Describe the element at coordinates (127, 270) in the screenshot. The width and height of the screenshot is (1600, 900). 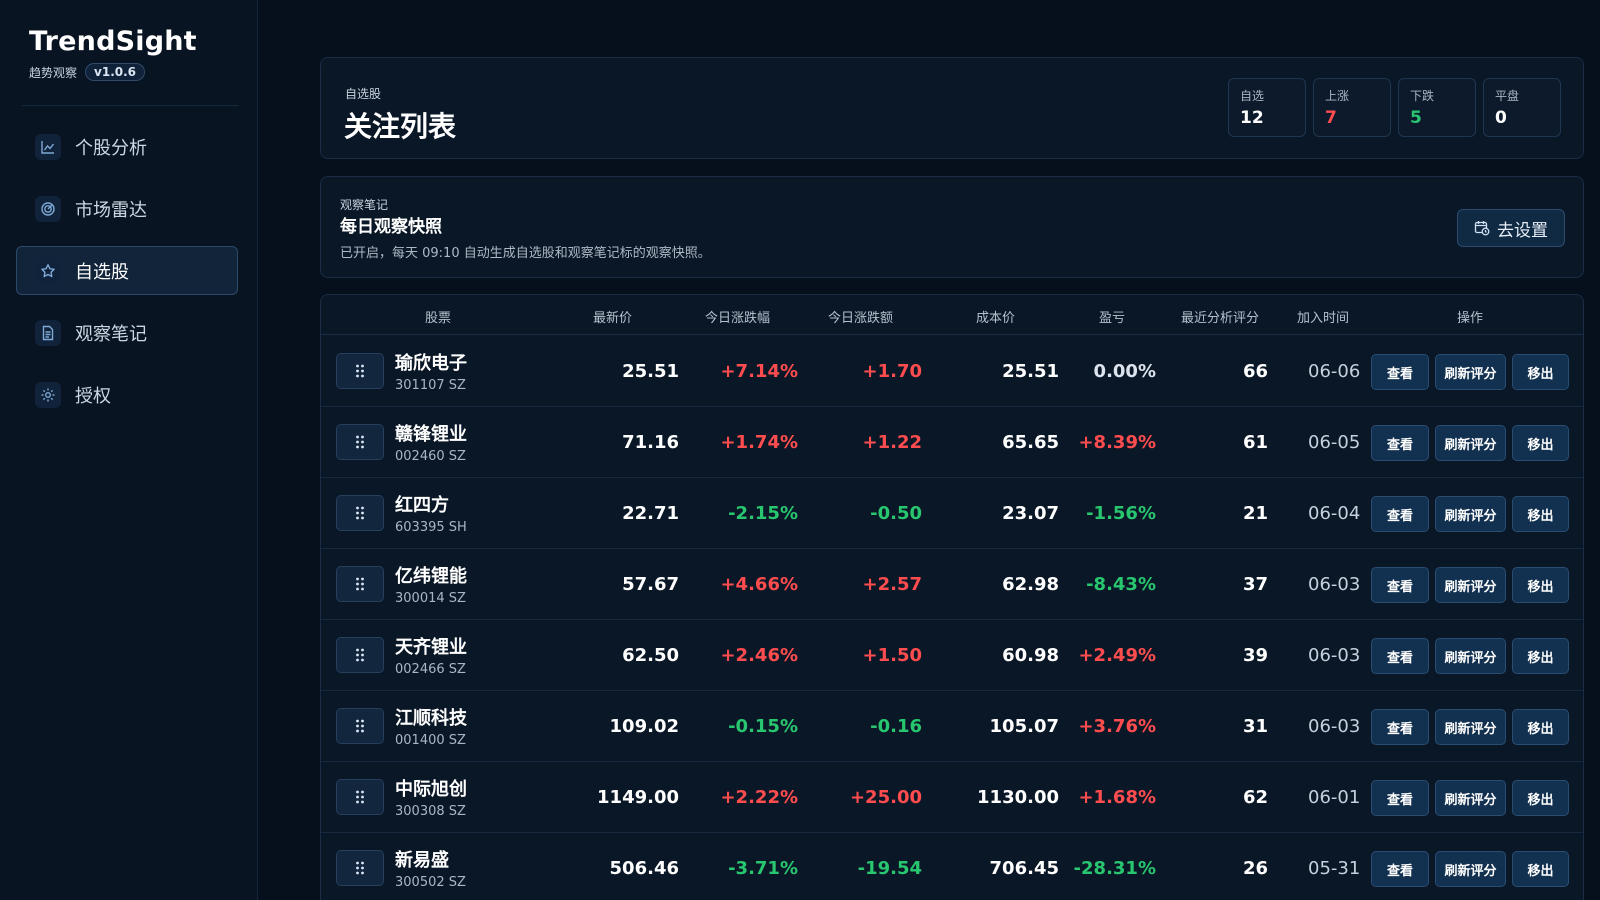
I see `sidebar-item-watchlist: 自选股` at that location.